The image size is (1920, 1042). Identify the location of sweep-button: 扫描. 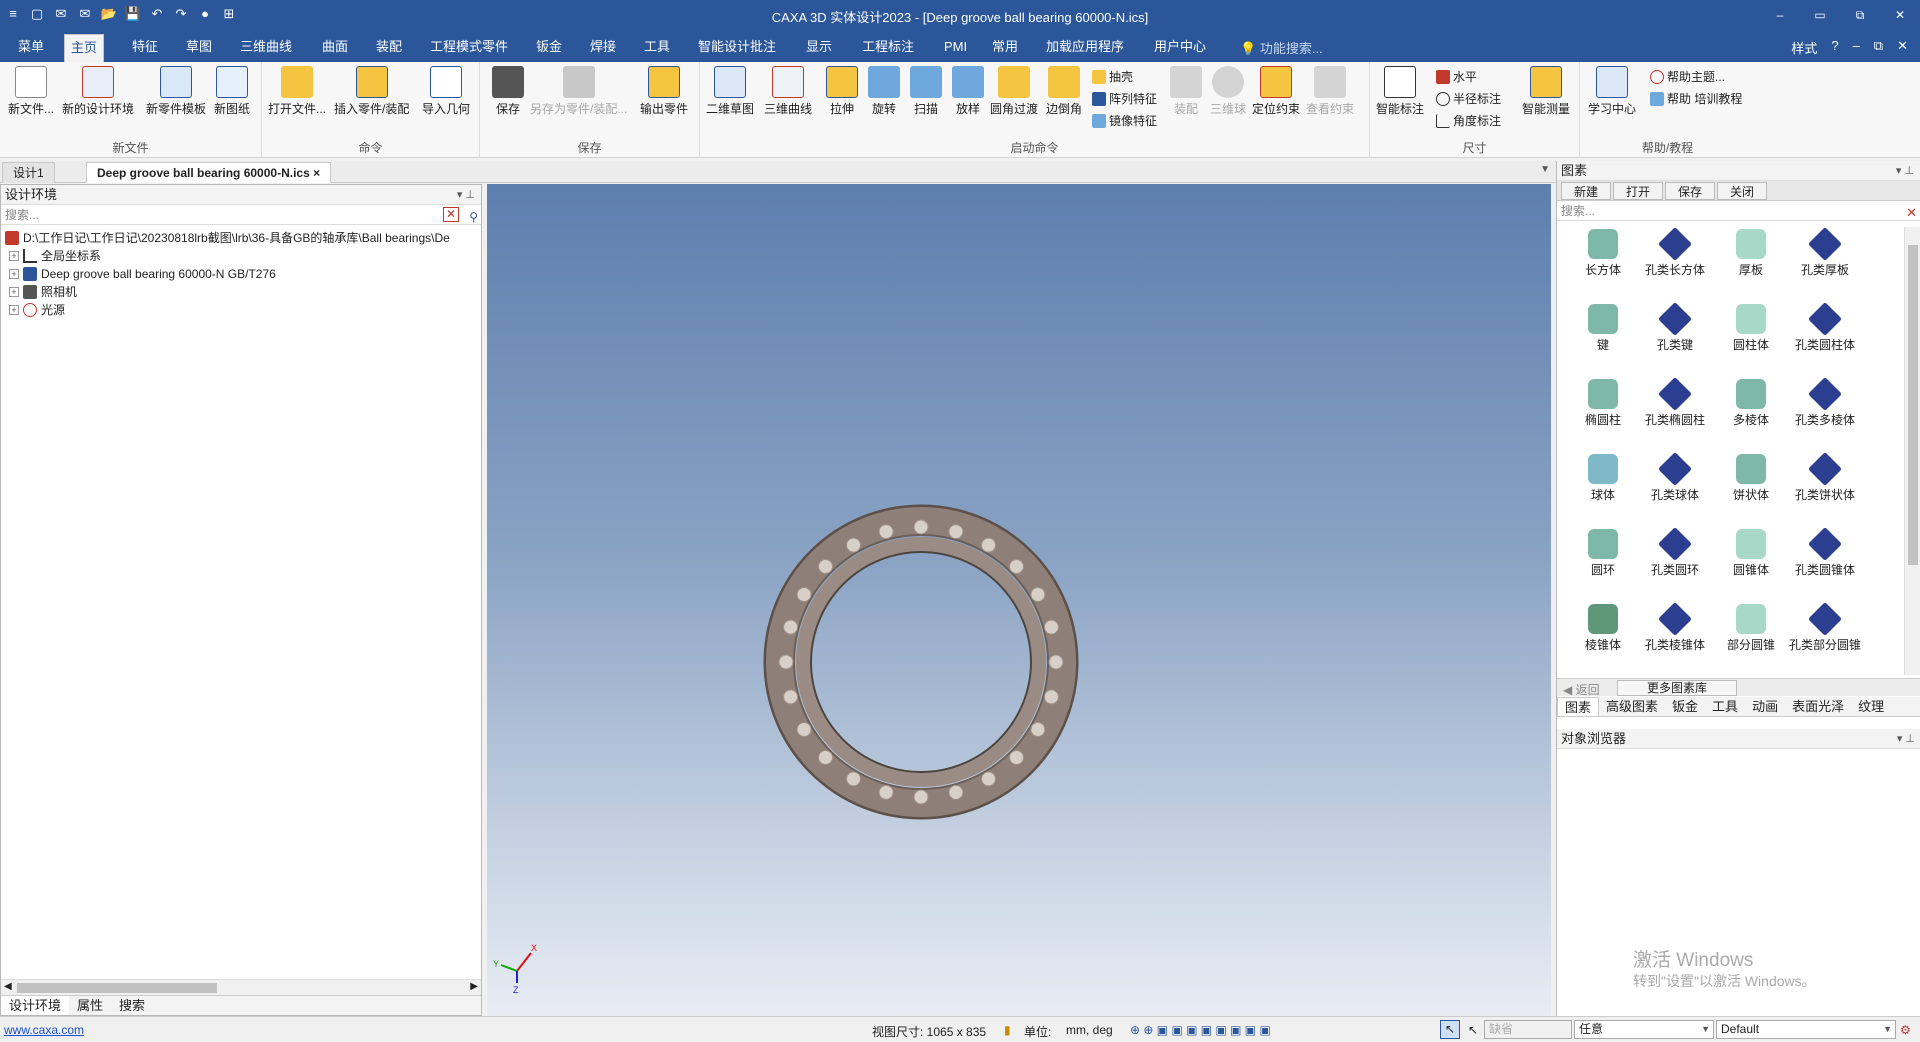
(926, 91).